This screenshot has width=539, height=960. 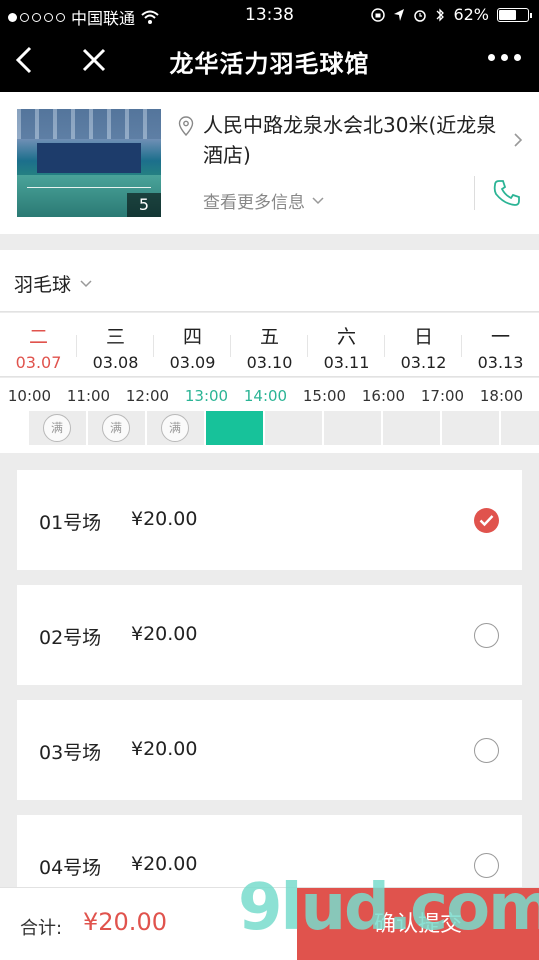 What do you see at coordinates (38, 337) in the screenshot?
I see `date-weekday: 二` at bounding box center [38, 337].